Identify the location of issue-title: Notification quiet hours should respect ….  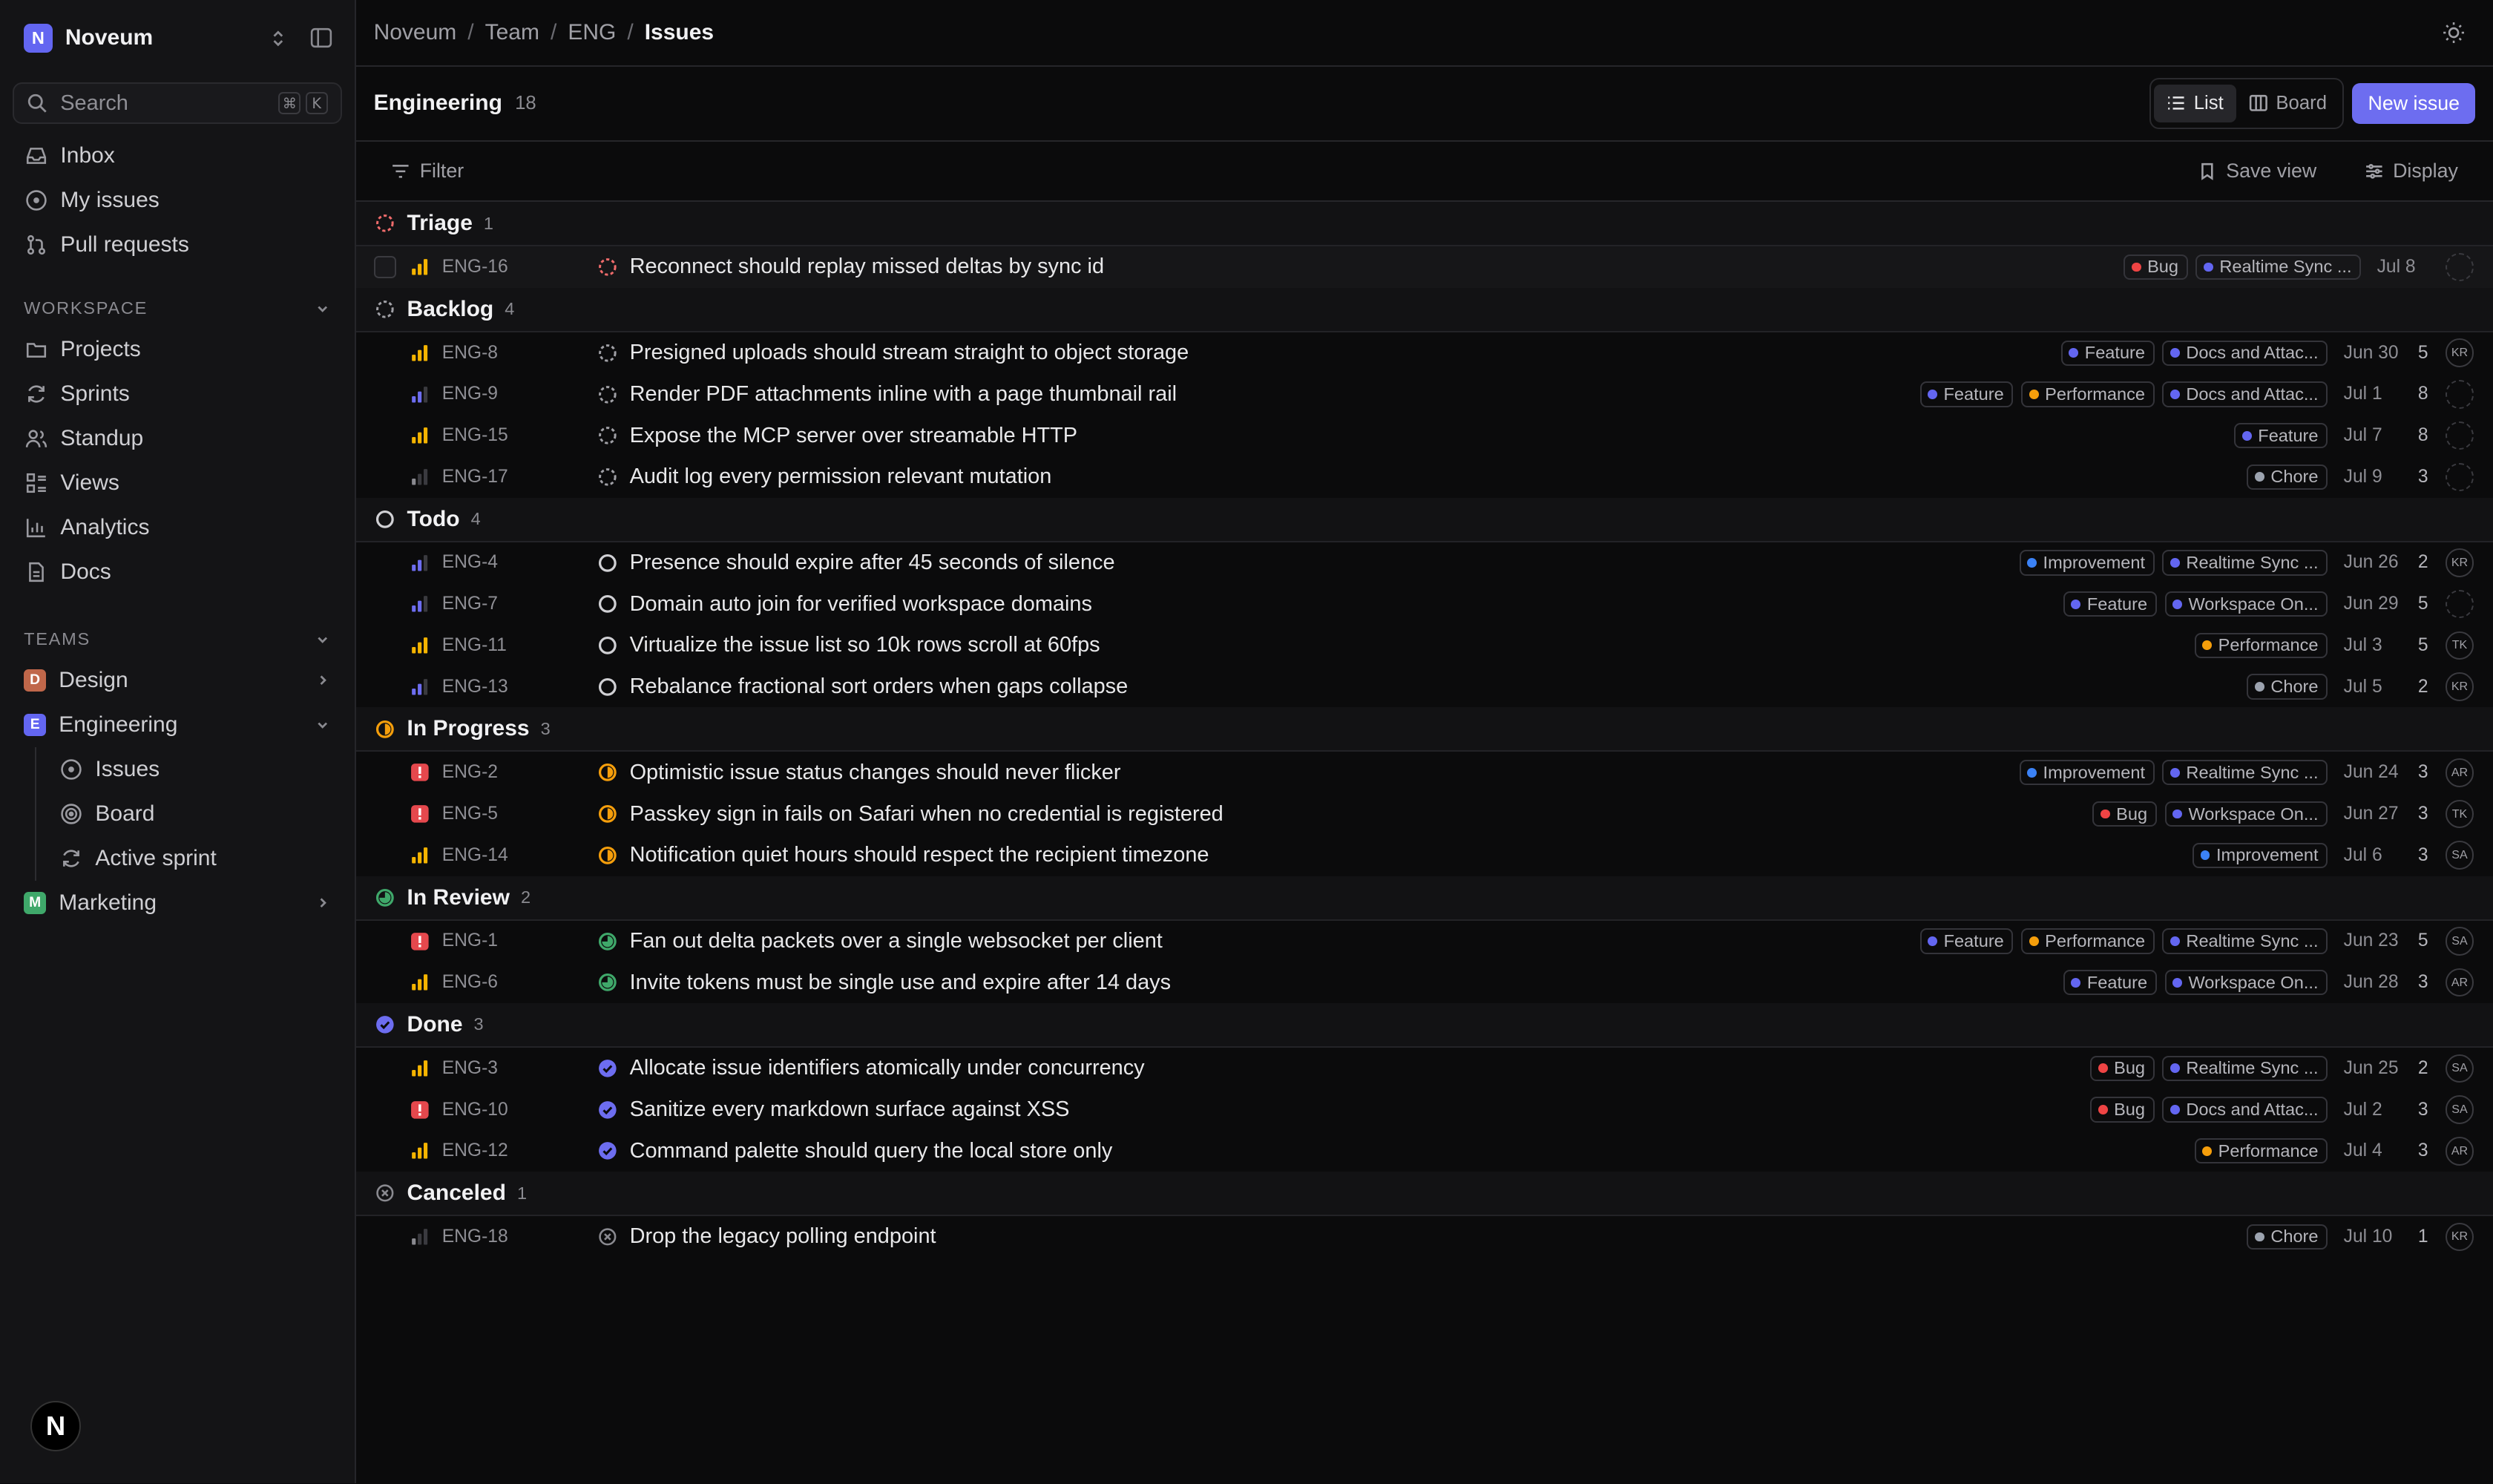
(919, 855).